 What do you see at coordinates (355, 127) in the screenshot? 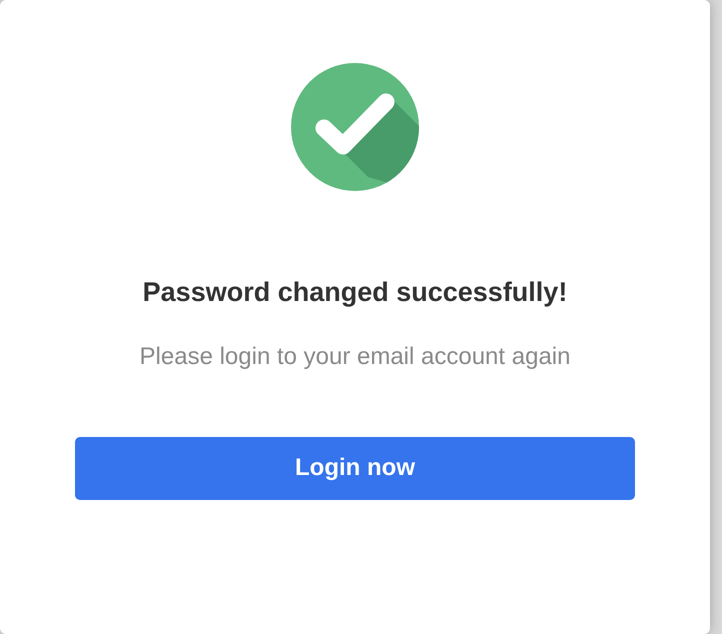
I see `check-icon` at bounding box center [355, 127].